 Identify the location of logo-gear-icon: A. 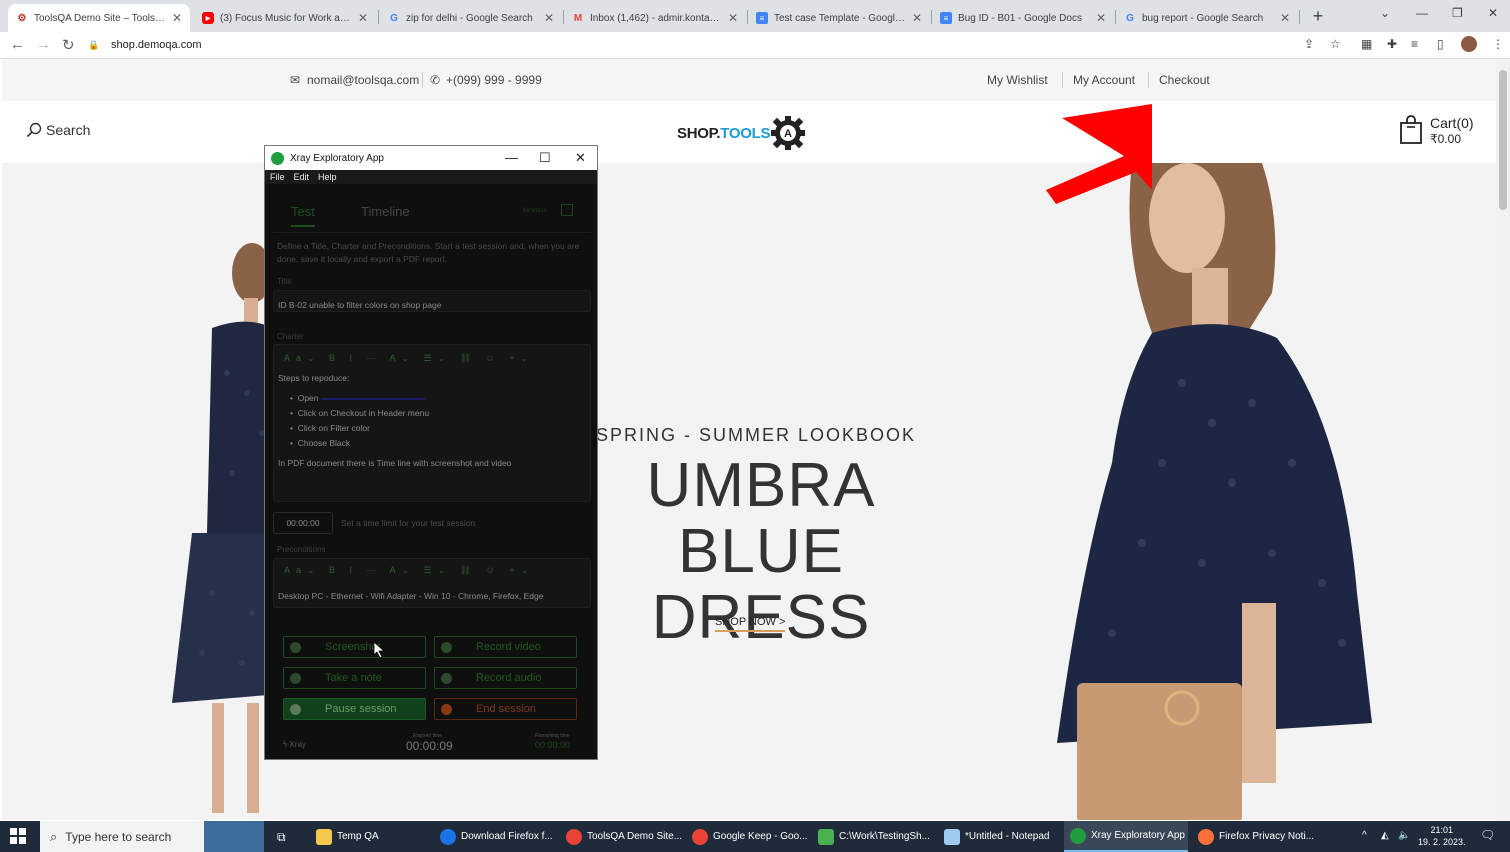
(788, 133).